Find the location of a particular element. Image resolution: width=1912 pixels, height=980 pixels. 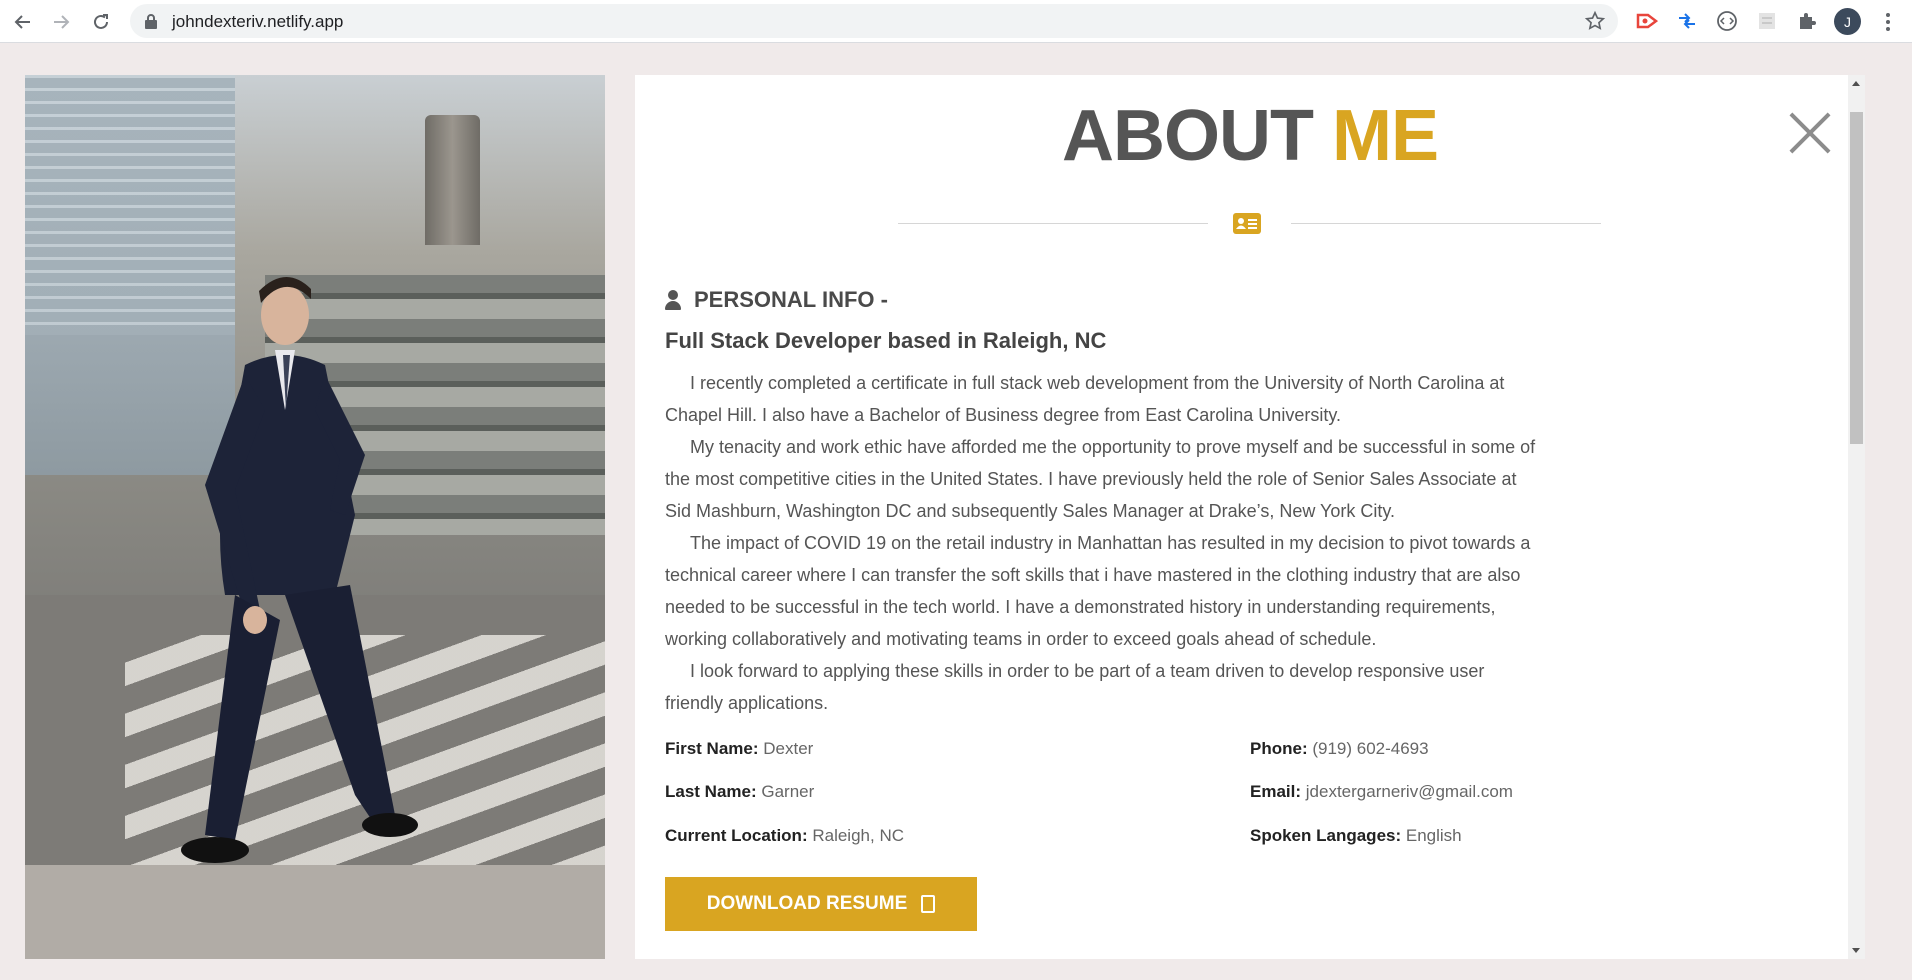

info-languages: Spoken Langages: English is located at coordinates (1356, 835).